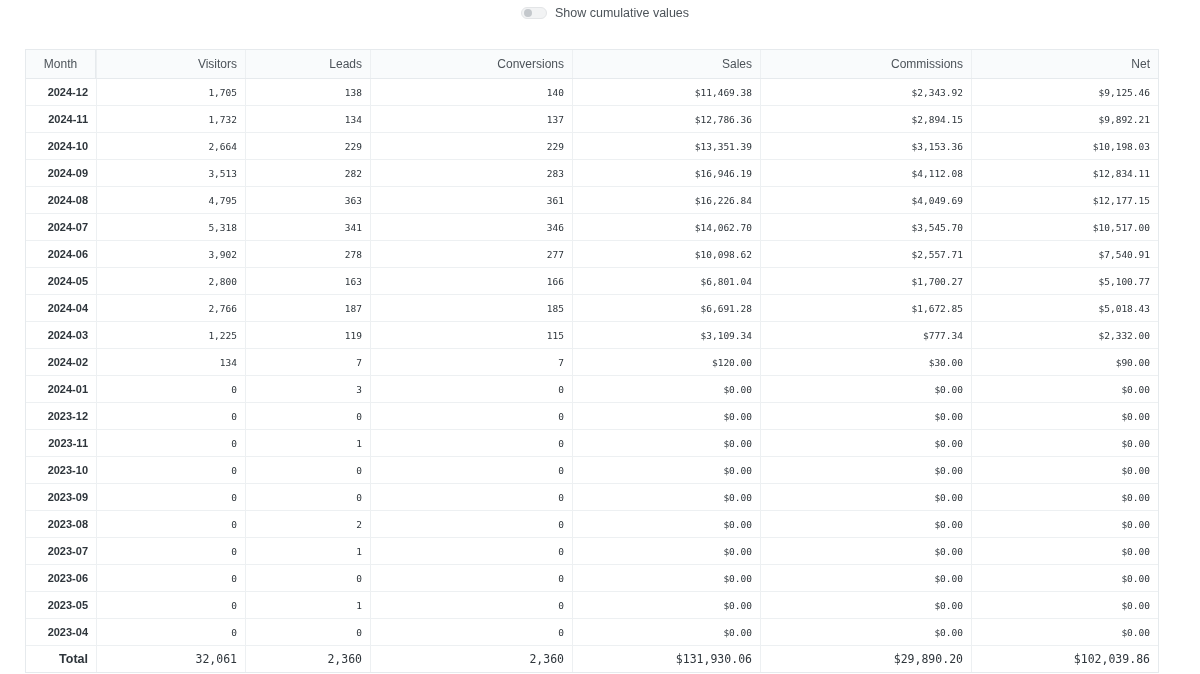 The width and height of the screenshot is (1200, 674). What do you see at coordinates (471, 64) in the screenshot?
I see `column-header: Conversions` at bounding box center [471, 64].